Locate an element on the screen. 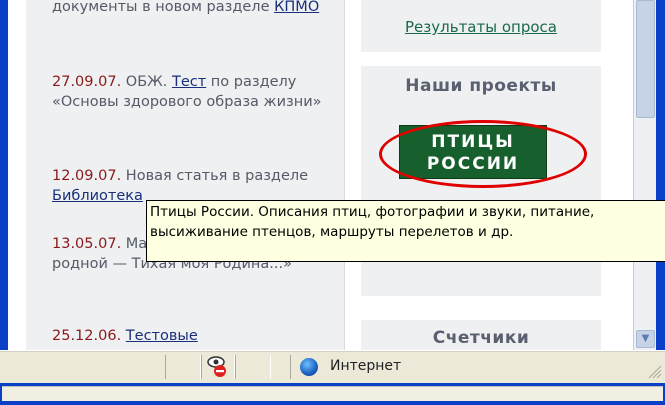 Image resolution: width=665 pixels, height=405 pixels. birds-of-russia-banner: ПТИЦЫ РОССИИ is located at coordinates (473, 152).